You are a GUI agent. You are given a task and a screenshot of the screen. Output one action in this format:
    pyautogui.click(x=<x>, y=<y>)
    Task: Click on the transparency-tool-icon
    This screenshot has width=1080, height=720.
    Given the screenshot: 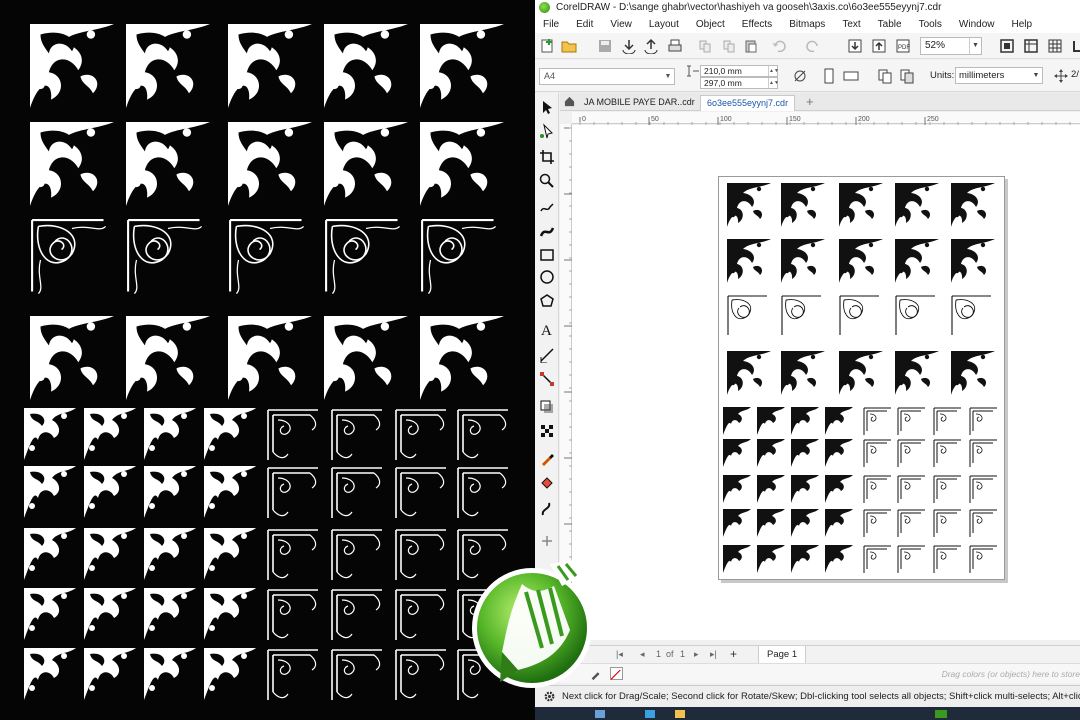 What is the action you would take?
    pyautogui.click(x=547, y=431)
    